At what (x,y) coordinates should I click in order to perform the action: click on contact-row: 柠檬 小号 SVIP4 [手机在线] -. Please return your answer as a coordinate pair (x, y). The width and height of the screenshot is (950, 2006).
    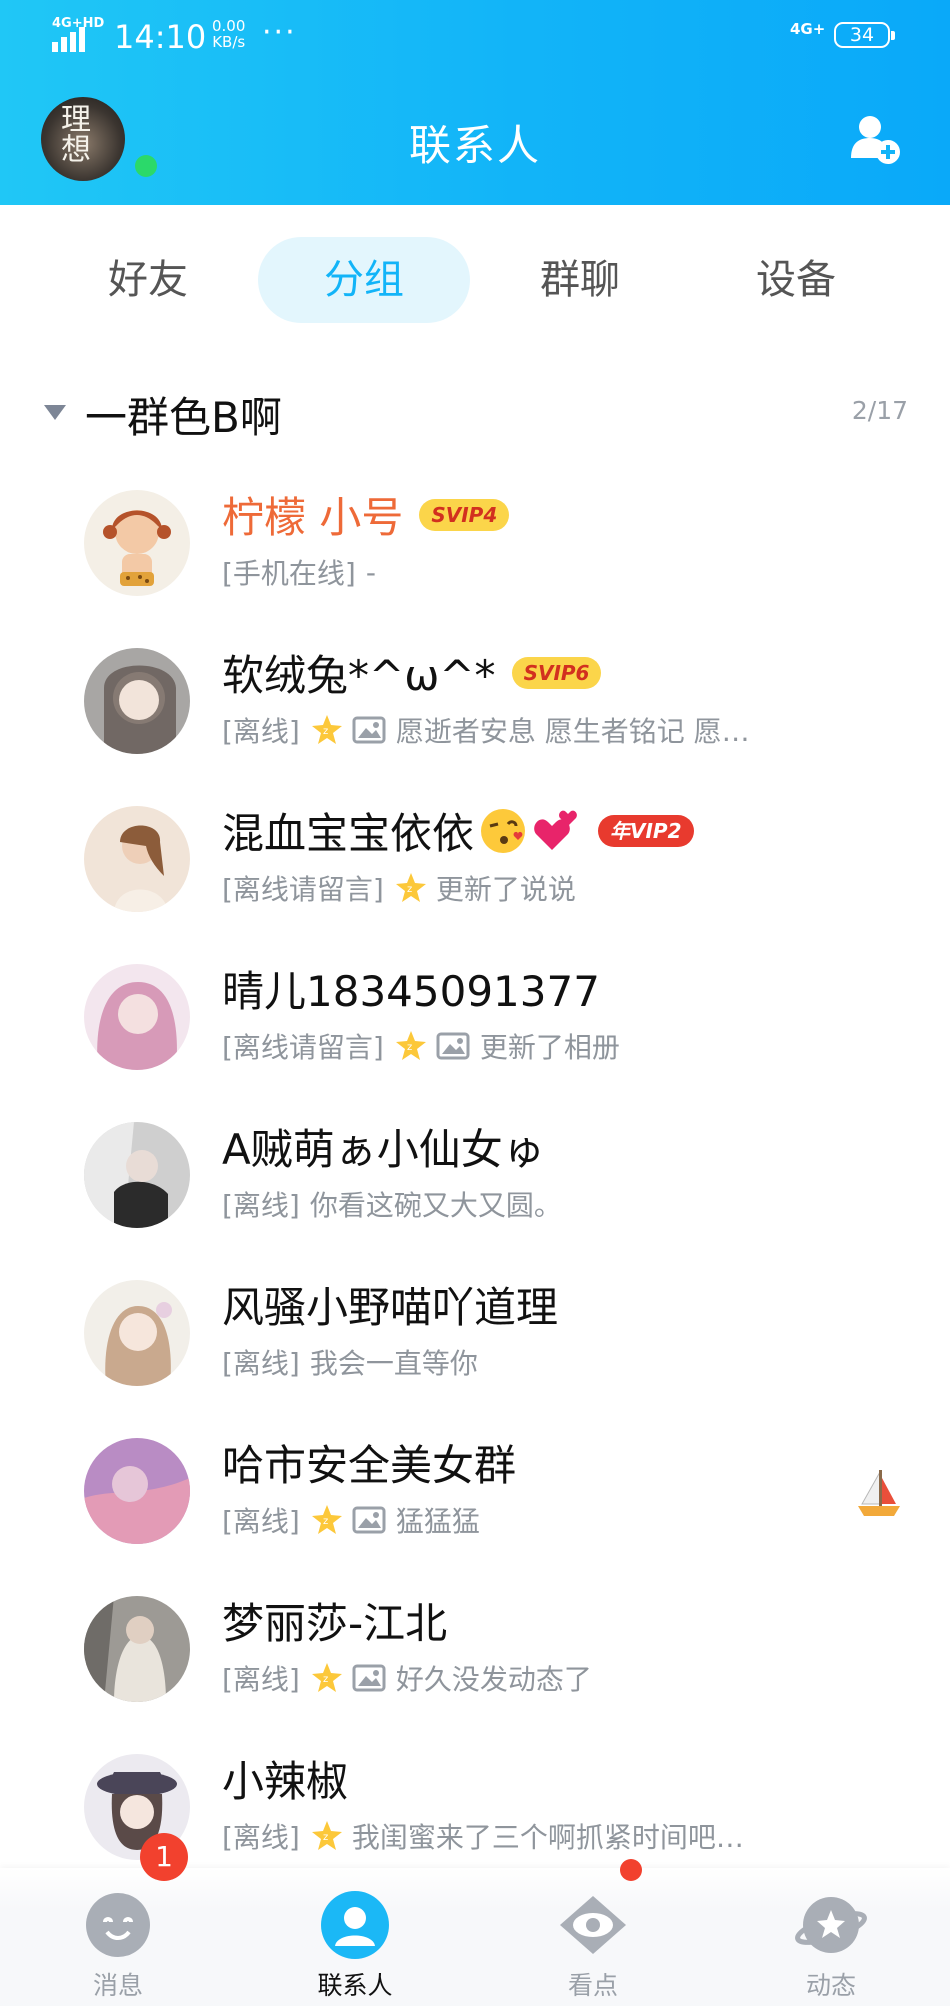
    Looking at the image, I should click on (475, 539).